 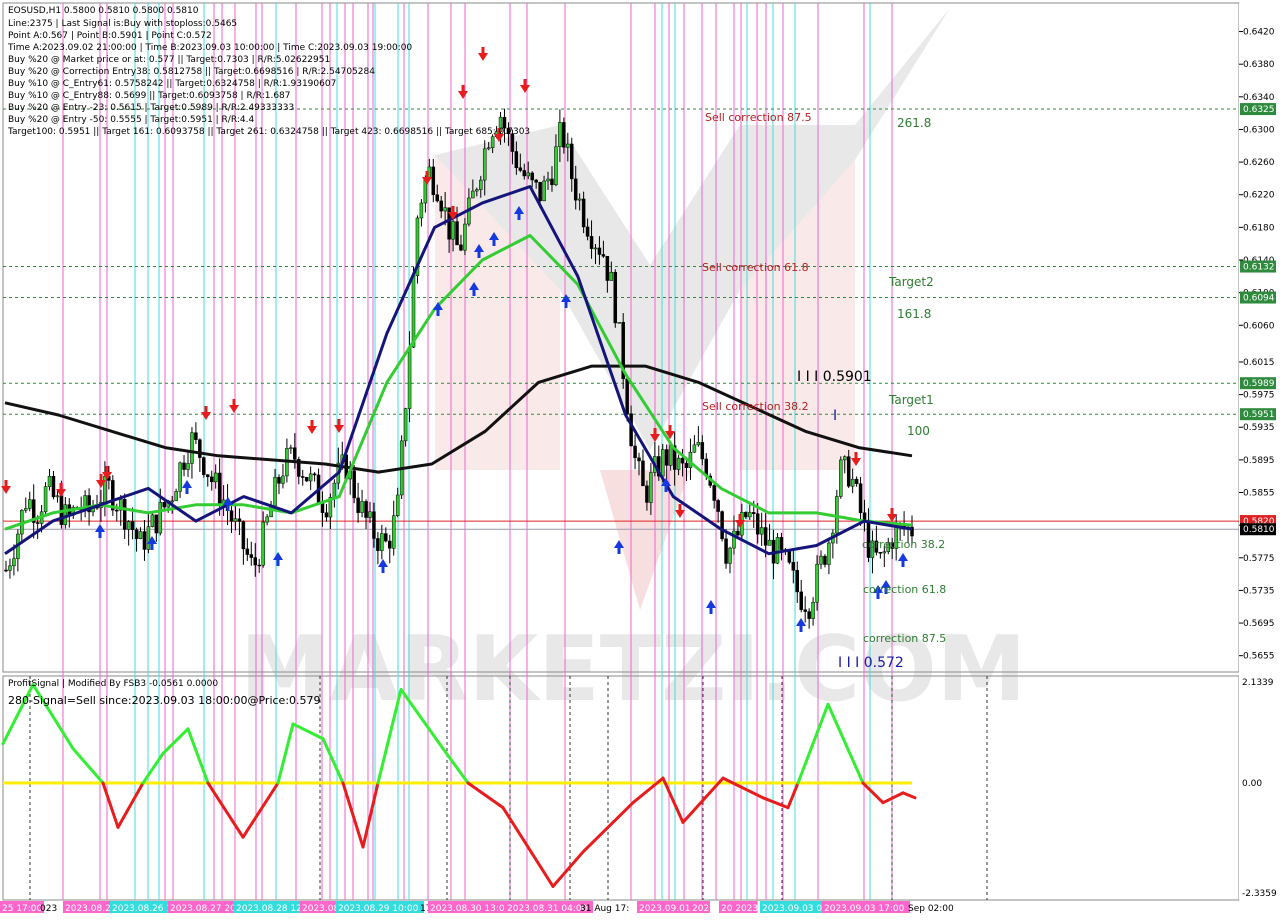 What do you see at coordinates (758, 117) in the screenshot?
I see `sell-correction-875-label: Sell correction 87.5` at bounding box center [758, 117].